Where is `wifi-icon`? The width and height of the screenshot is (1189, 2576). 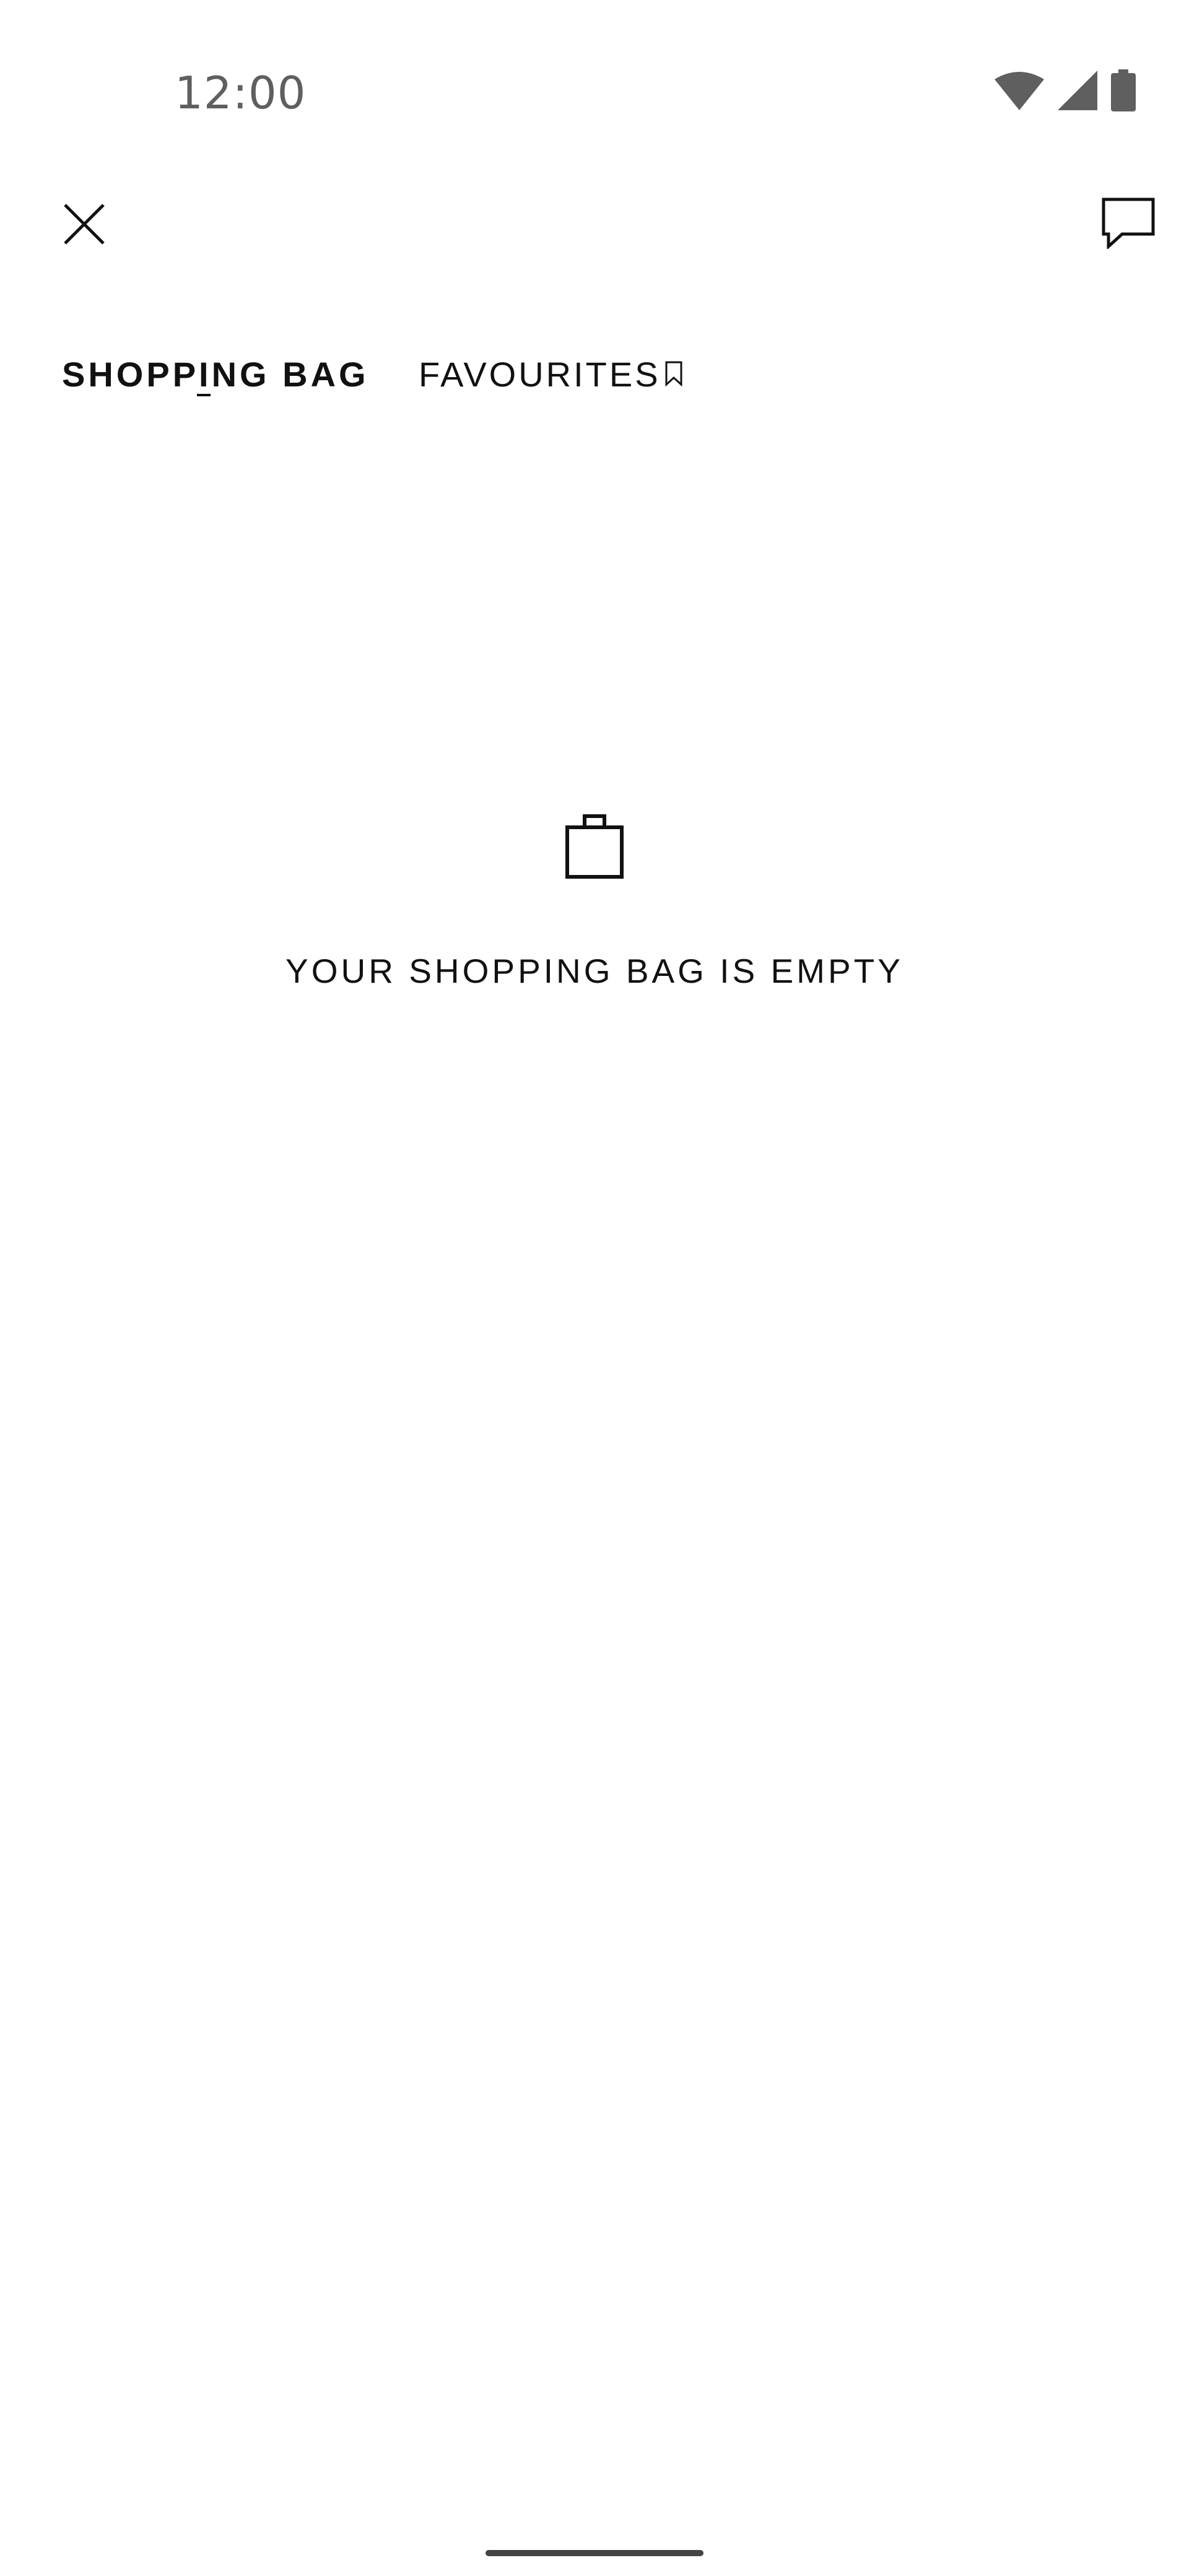
wifi-icon is located at coordinates (1019, 90).